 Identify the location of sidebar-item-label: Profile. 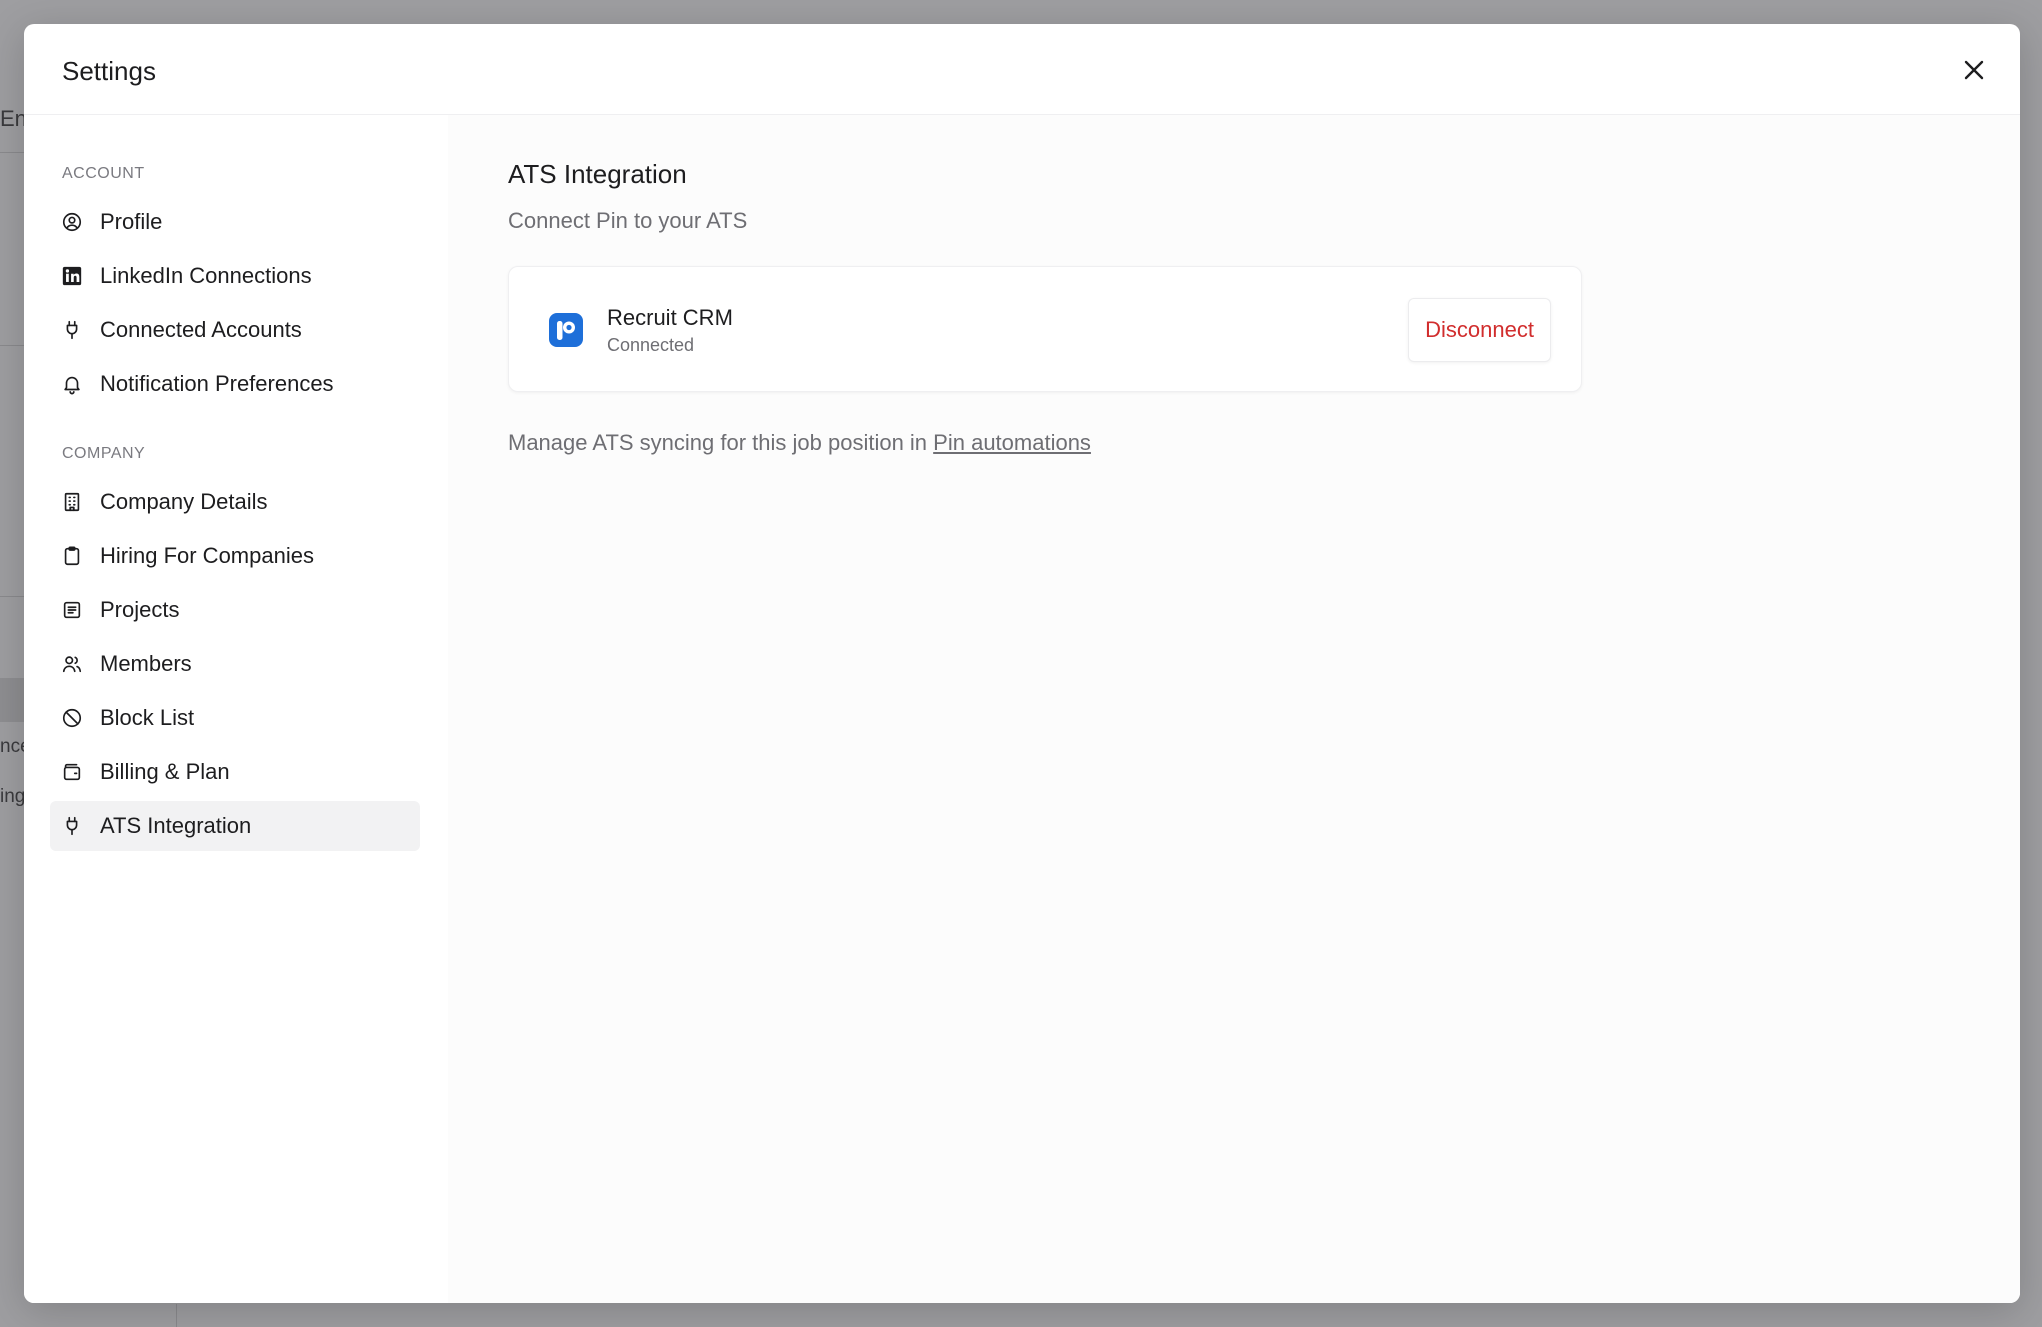
(131, 221).